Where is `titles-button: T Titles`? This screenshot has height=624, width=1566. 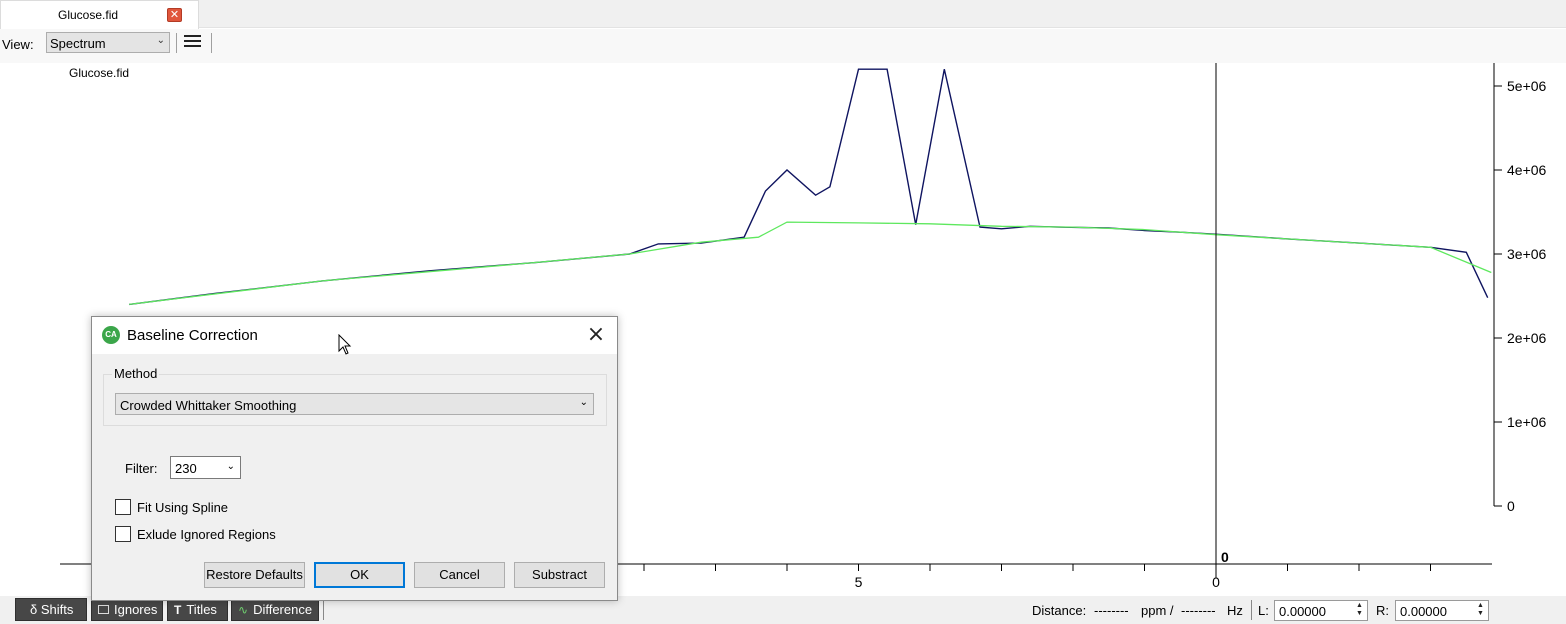 titles-button: T Titles is located at coordinates (197, 609).